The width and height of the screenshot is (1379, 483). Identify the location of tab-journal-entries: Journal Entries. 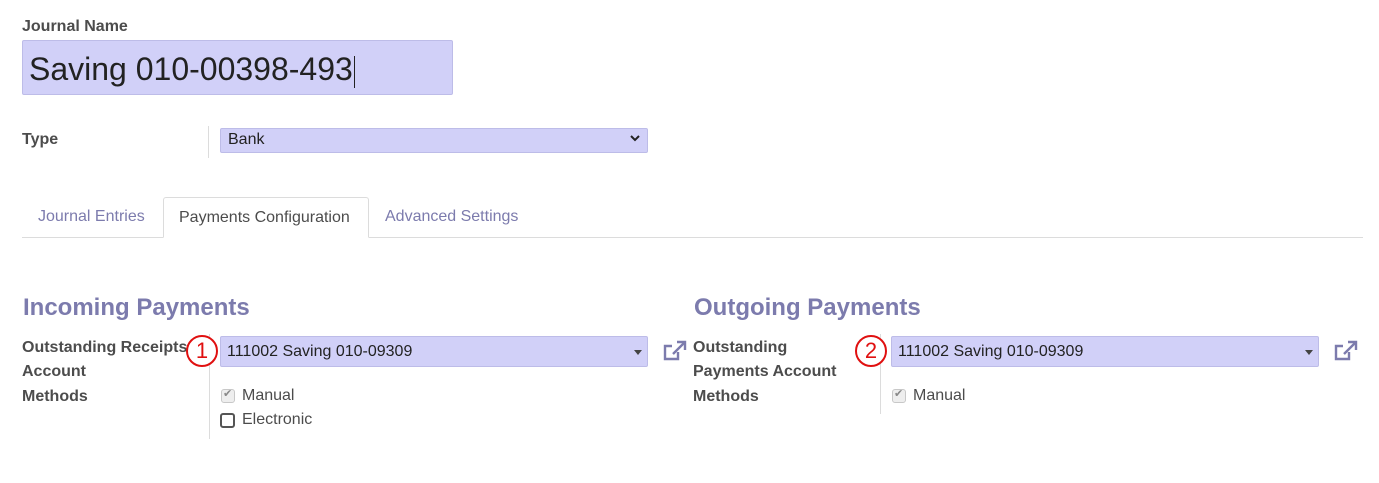
(91, 217).